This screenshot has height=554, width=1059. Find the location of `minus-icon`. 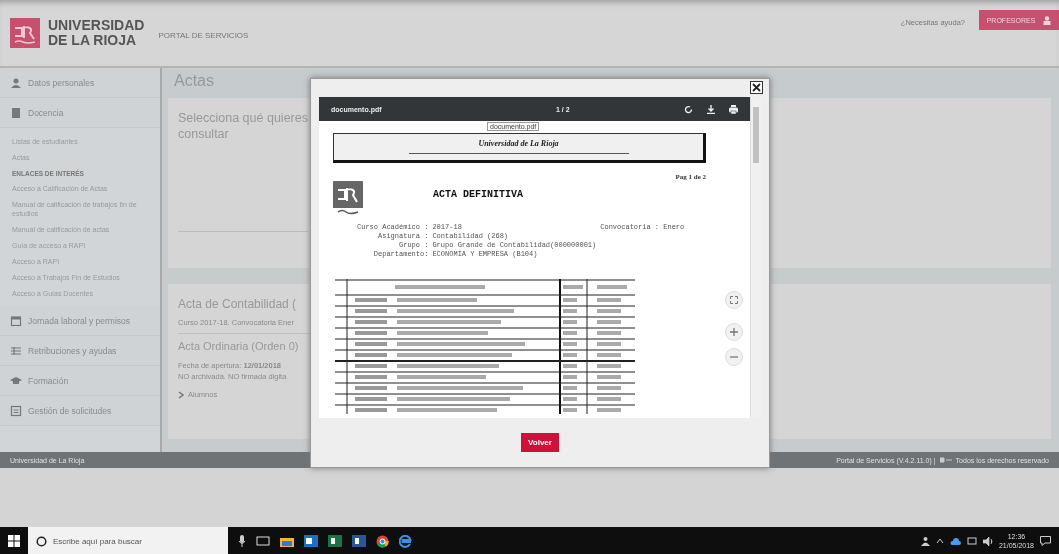

minus-icon is located at coordinates (734, 357).